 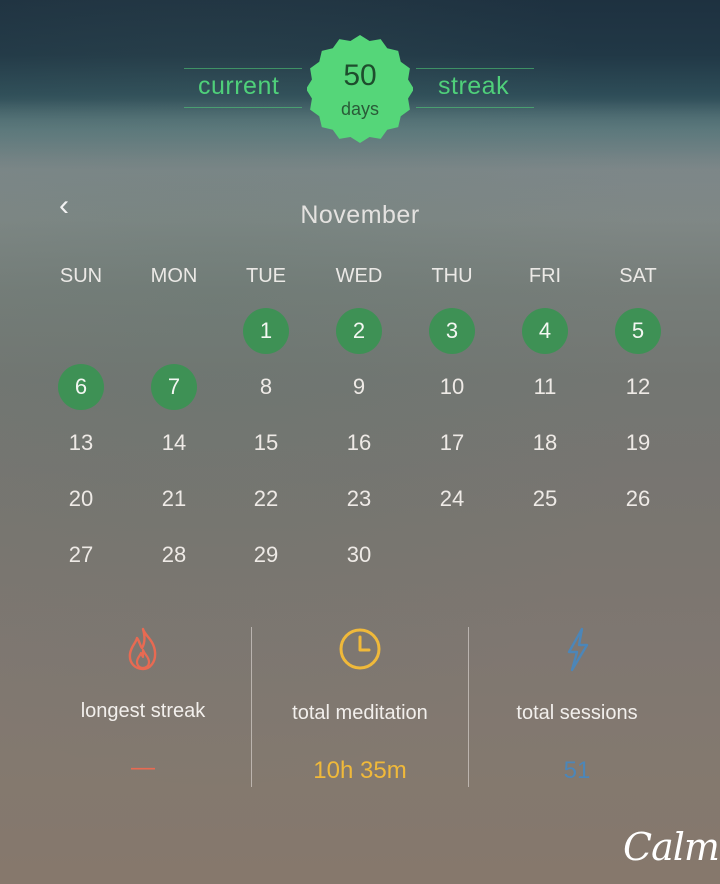 What do you see at coordinates (359, 331) in the screenshot?
I see `calendar-day: 2` at bounding box center [359, 331].